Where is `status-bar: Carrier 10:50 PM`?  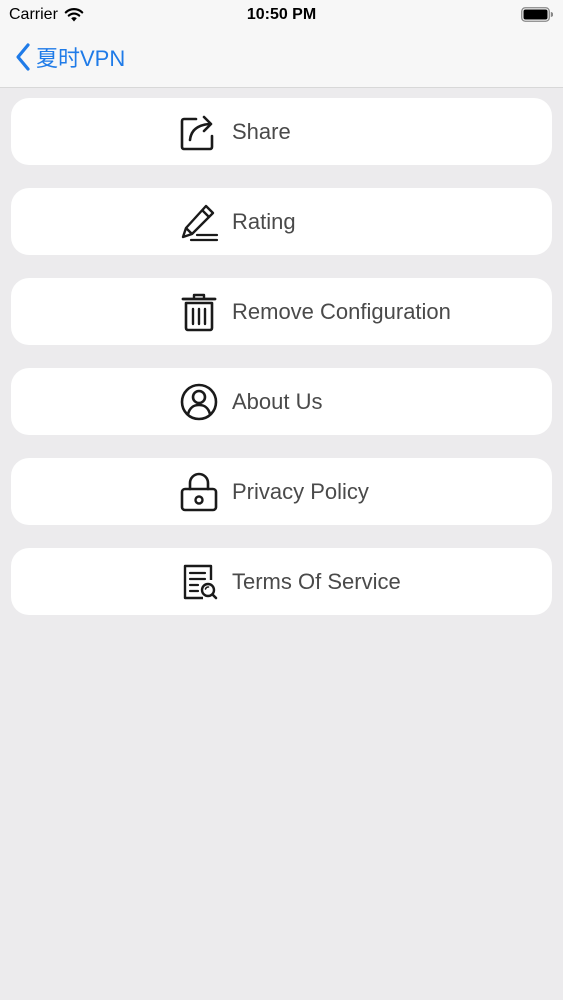 status-bar: Carrier 10:50 PM is located at coordinates (281, 15).